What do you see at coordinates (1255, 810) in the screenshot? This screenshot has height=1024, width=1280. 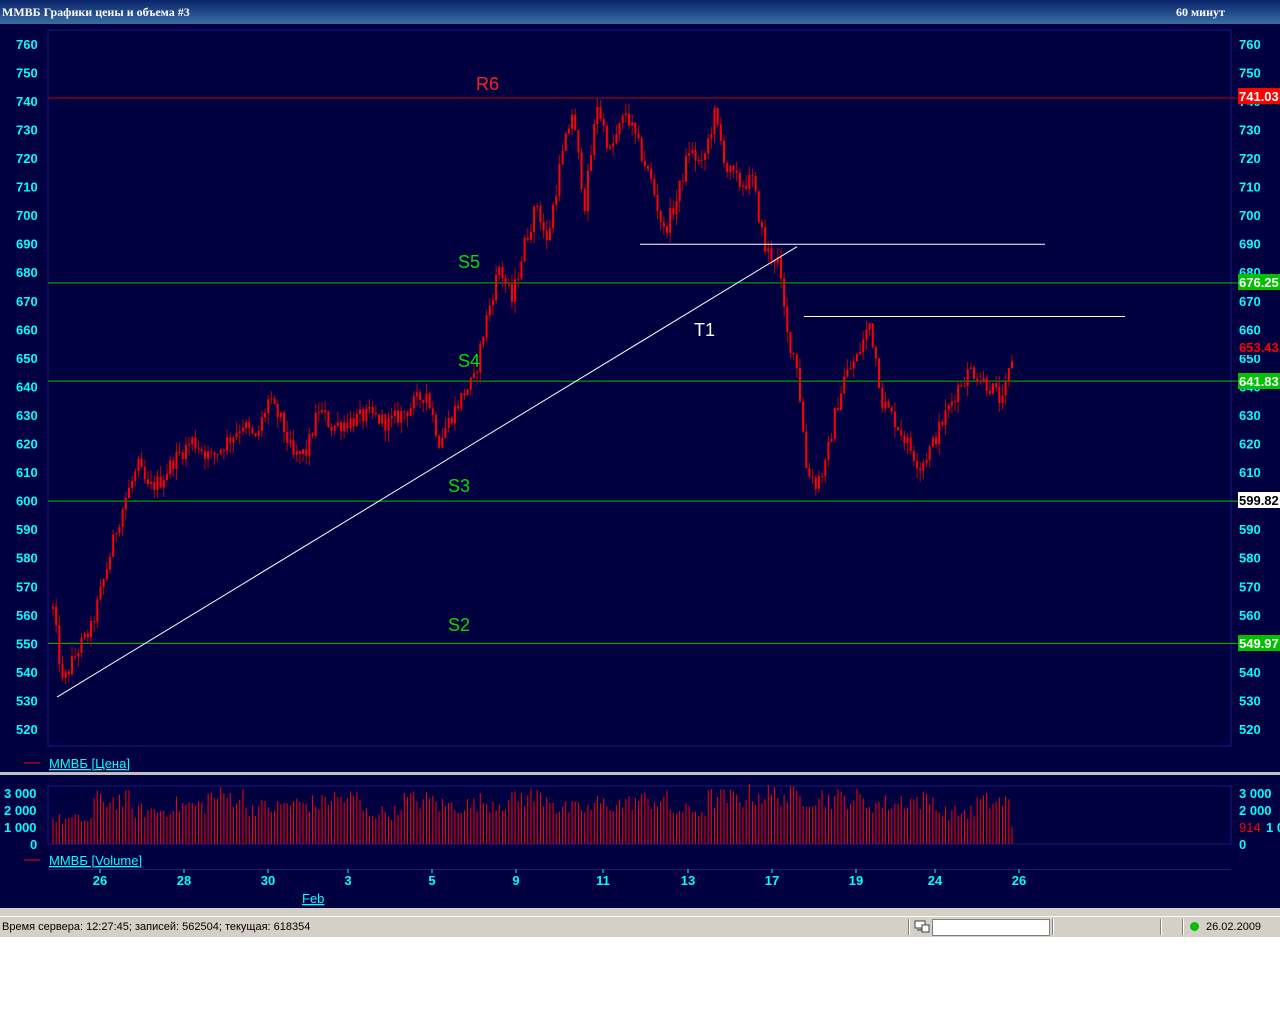 I see `vol-tick-2000-right: 2 000` at bounding box center [1255, 810].